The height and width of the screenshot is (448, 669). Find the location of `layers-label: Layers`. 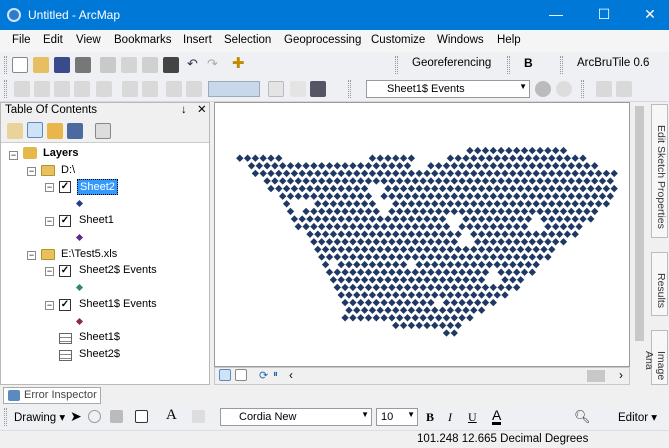

layers-label: Layers is located at coordinates (60, 154).